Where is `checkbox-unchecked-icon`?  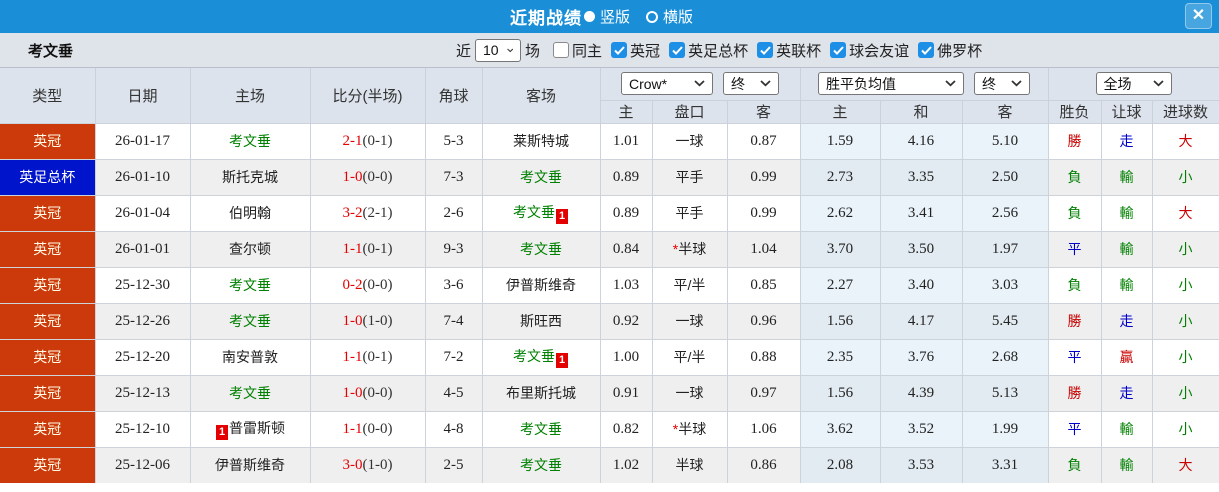
checkbox-unchecked-icon is located at coordinates (561, 50).